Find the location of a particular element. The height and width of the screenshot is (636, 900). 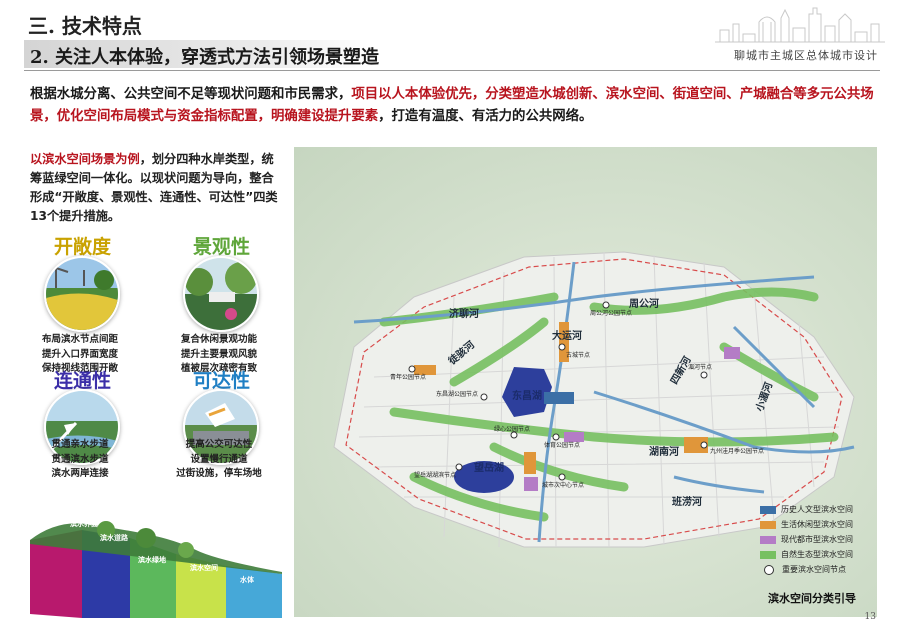

river-label: 大运河 is located at coordinates (567, 335).